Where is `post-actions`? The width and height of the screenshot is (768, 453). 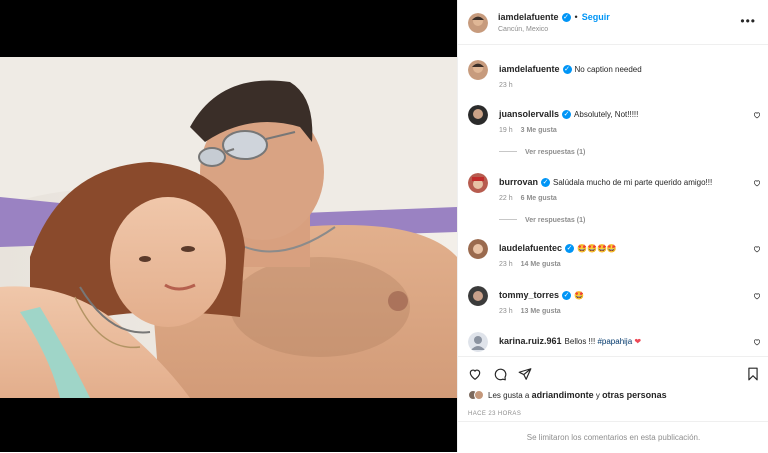
post-actions is located at coordinates (613, 373).